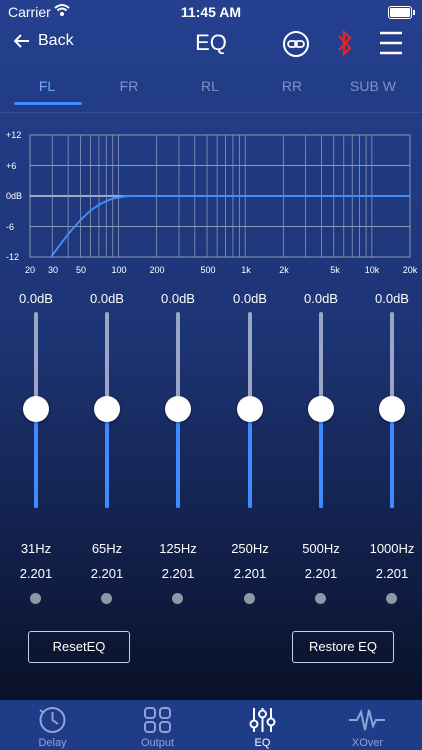 Image resolution: width=422 pixels, height=750 pixels. I want to click on tab-delay: Delay, so click(52, 725).